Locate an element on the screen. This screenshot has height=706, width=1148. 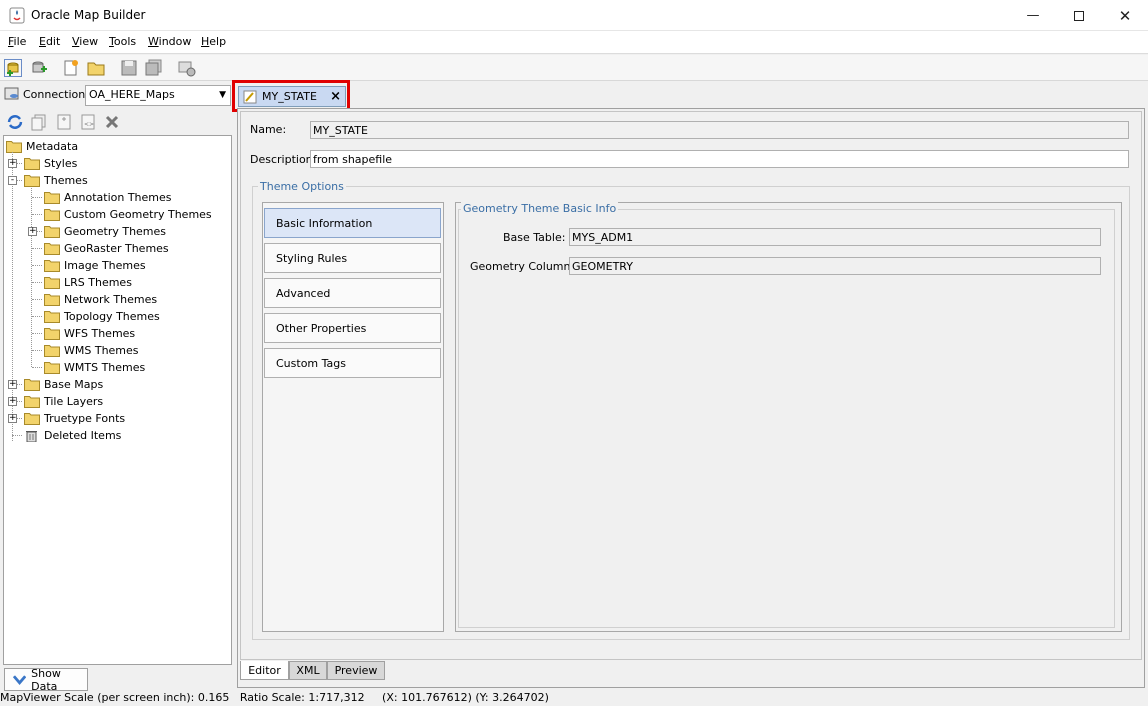
menu-help: Help is located at coordinates (213, 41).